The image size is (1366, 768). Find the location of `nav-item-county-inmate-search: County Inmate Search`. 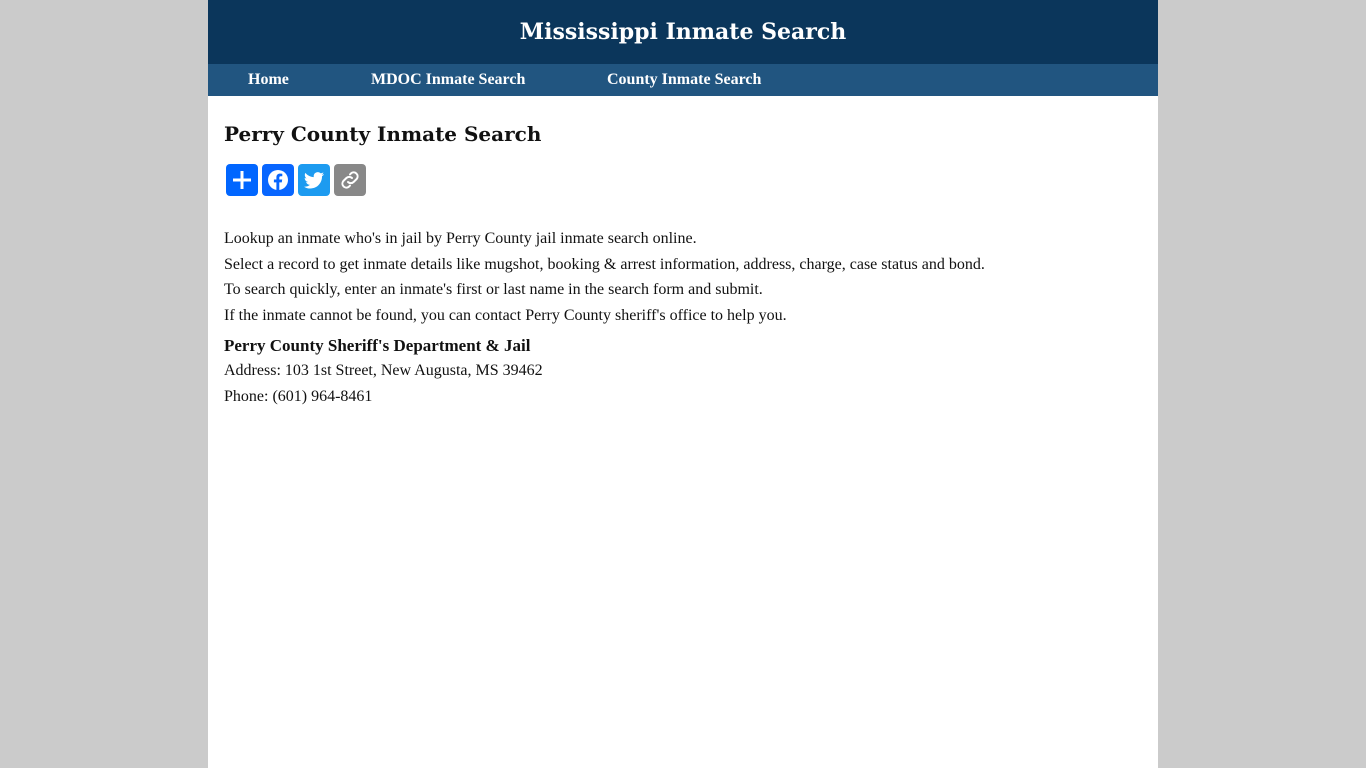

nav-item-county-inmate-search: County Inmate Search is located at coordinates (684, 80).